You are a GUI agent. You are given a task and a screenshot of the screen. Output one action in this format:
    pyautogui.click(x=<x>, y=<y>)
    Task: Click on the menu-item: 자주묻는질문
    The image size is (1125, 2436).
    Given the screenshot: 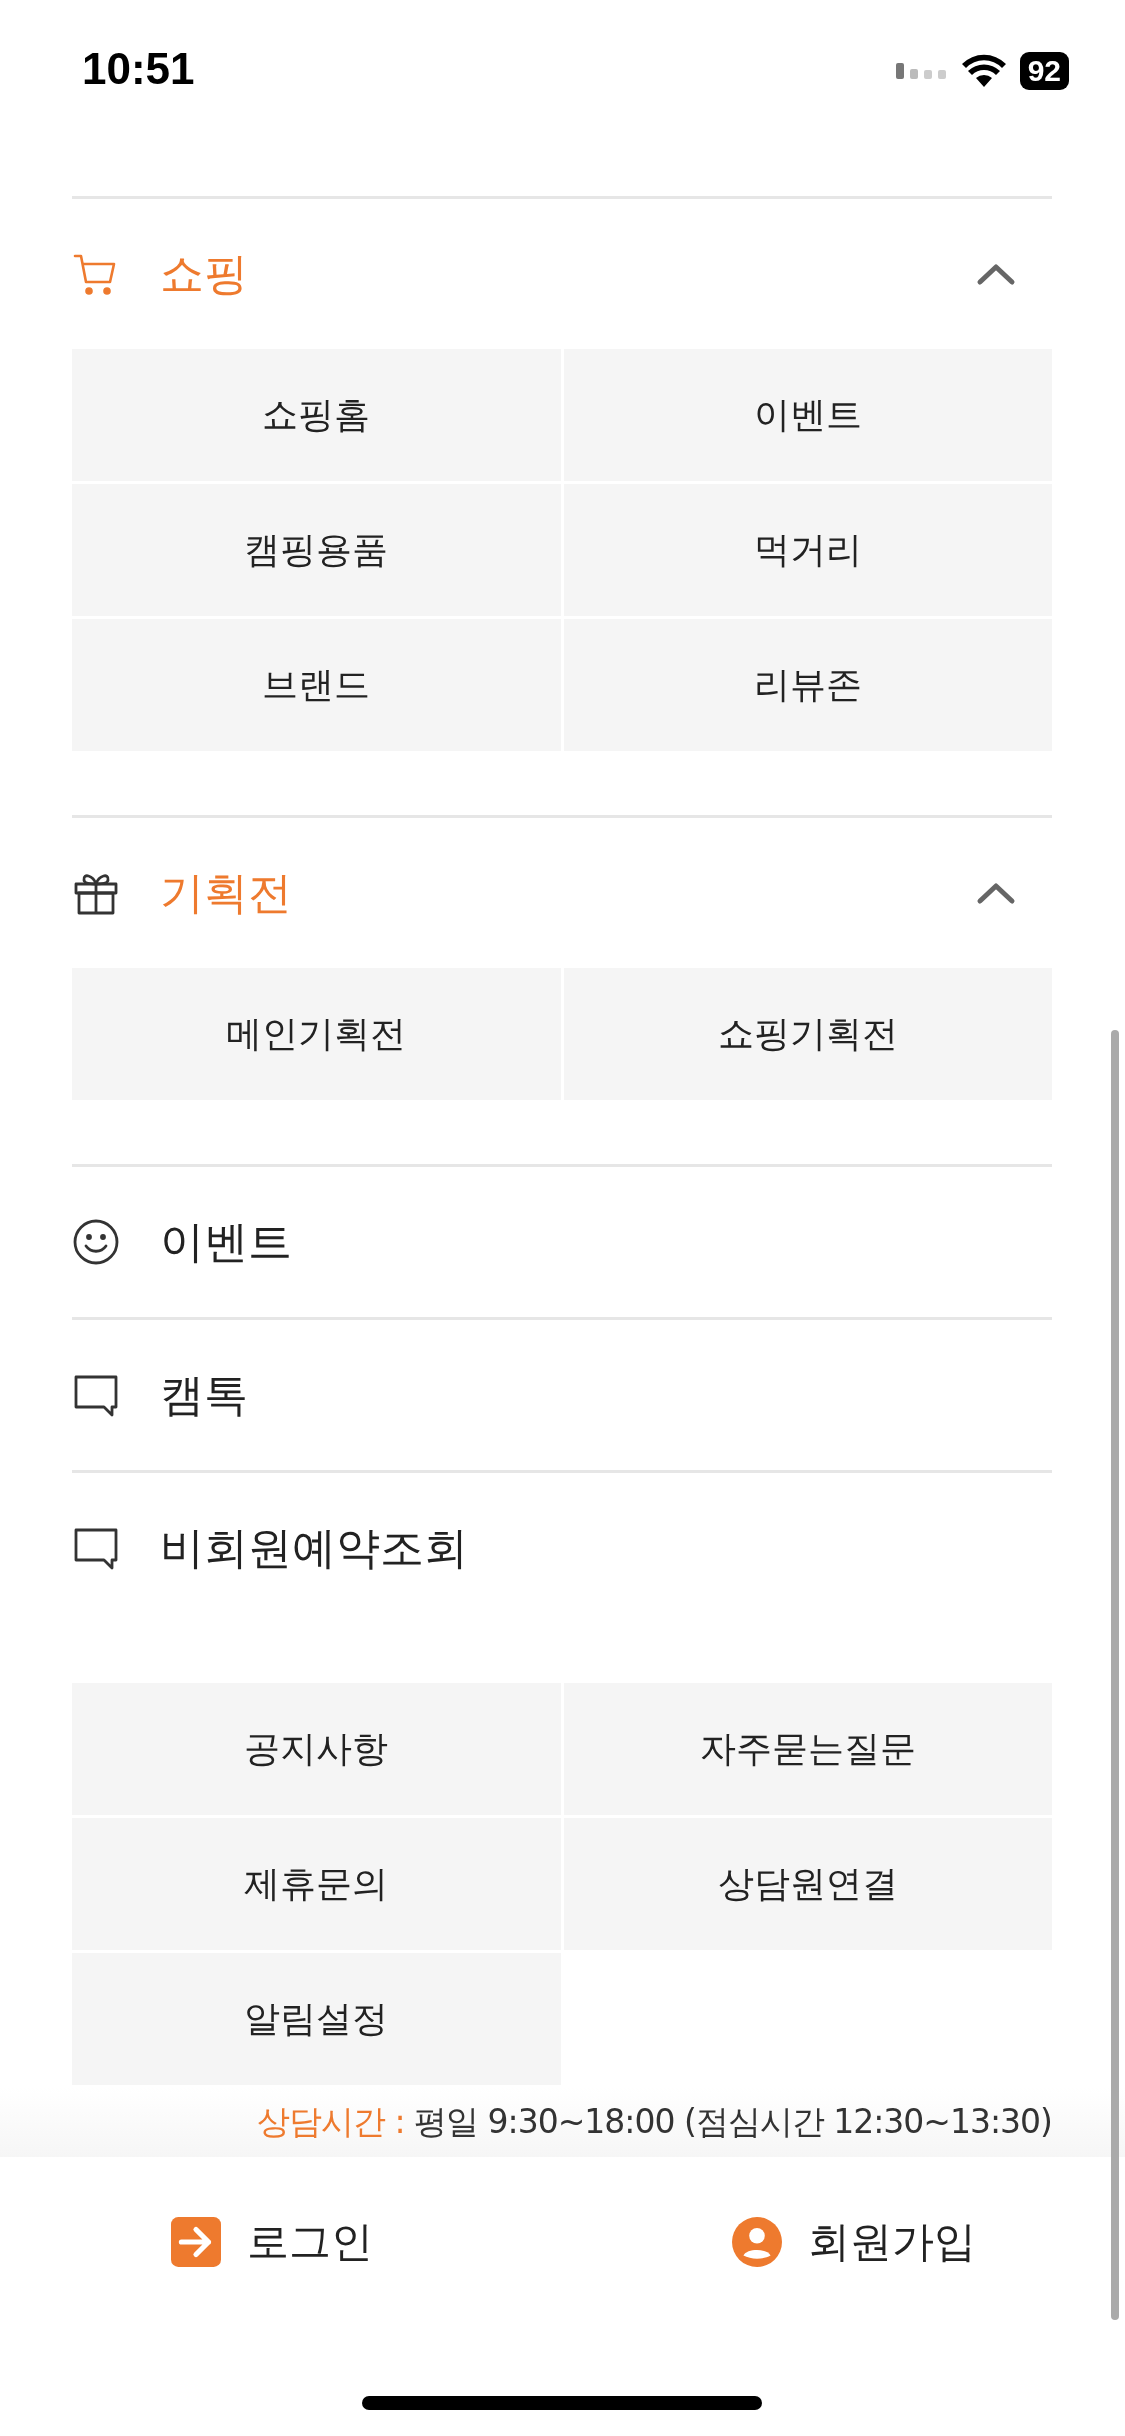 What is the action you would take?
    pyautogui.click(x=807, y=1749)
    